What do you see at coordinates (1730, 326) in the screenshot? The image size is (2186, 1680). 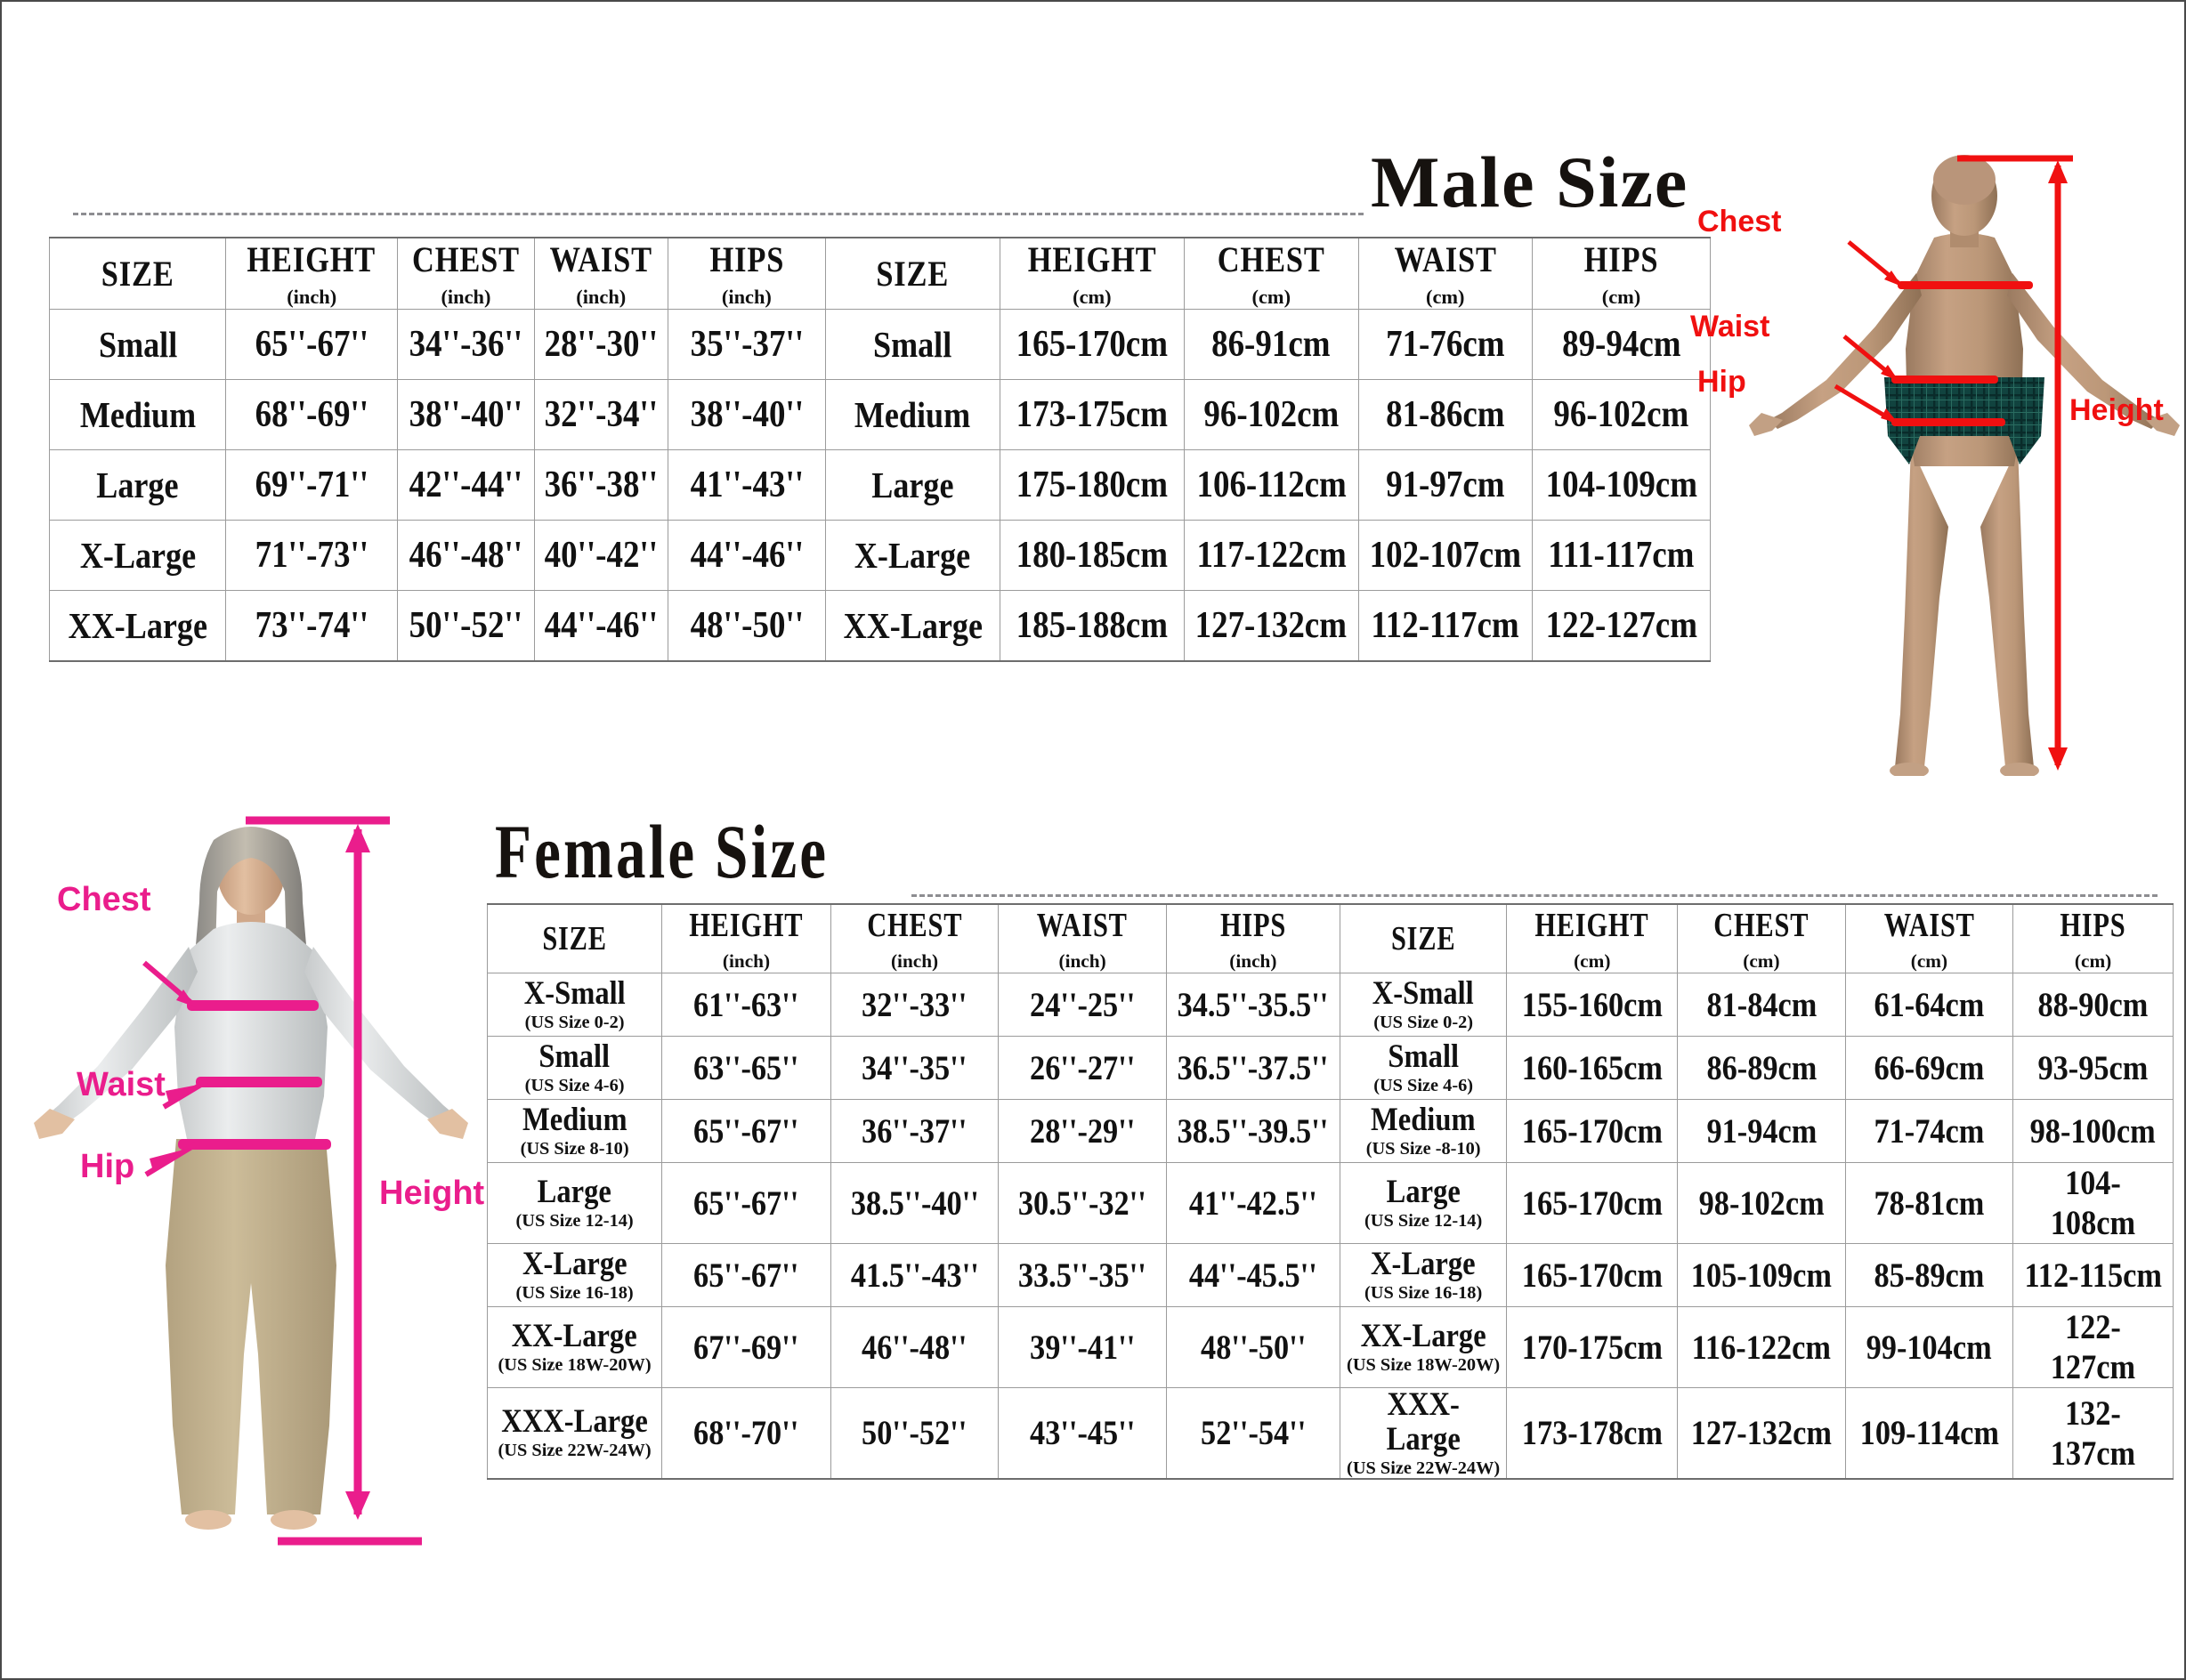 I see `male-waist-label: Waist` at bounding box center [1730, 326].